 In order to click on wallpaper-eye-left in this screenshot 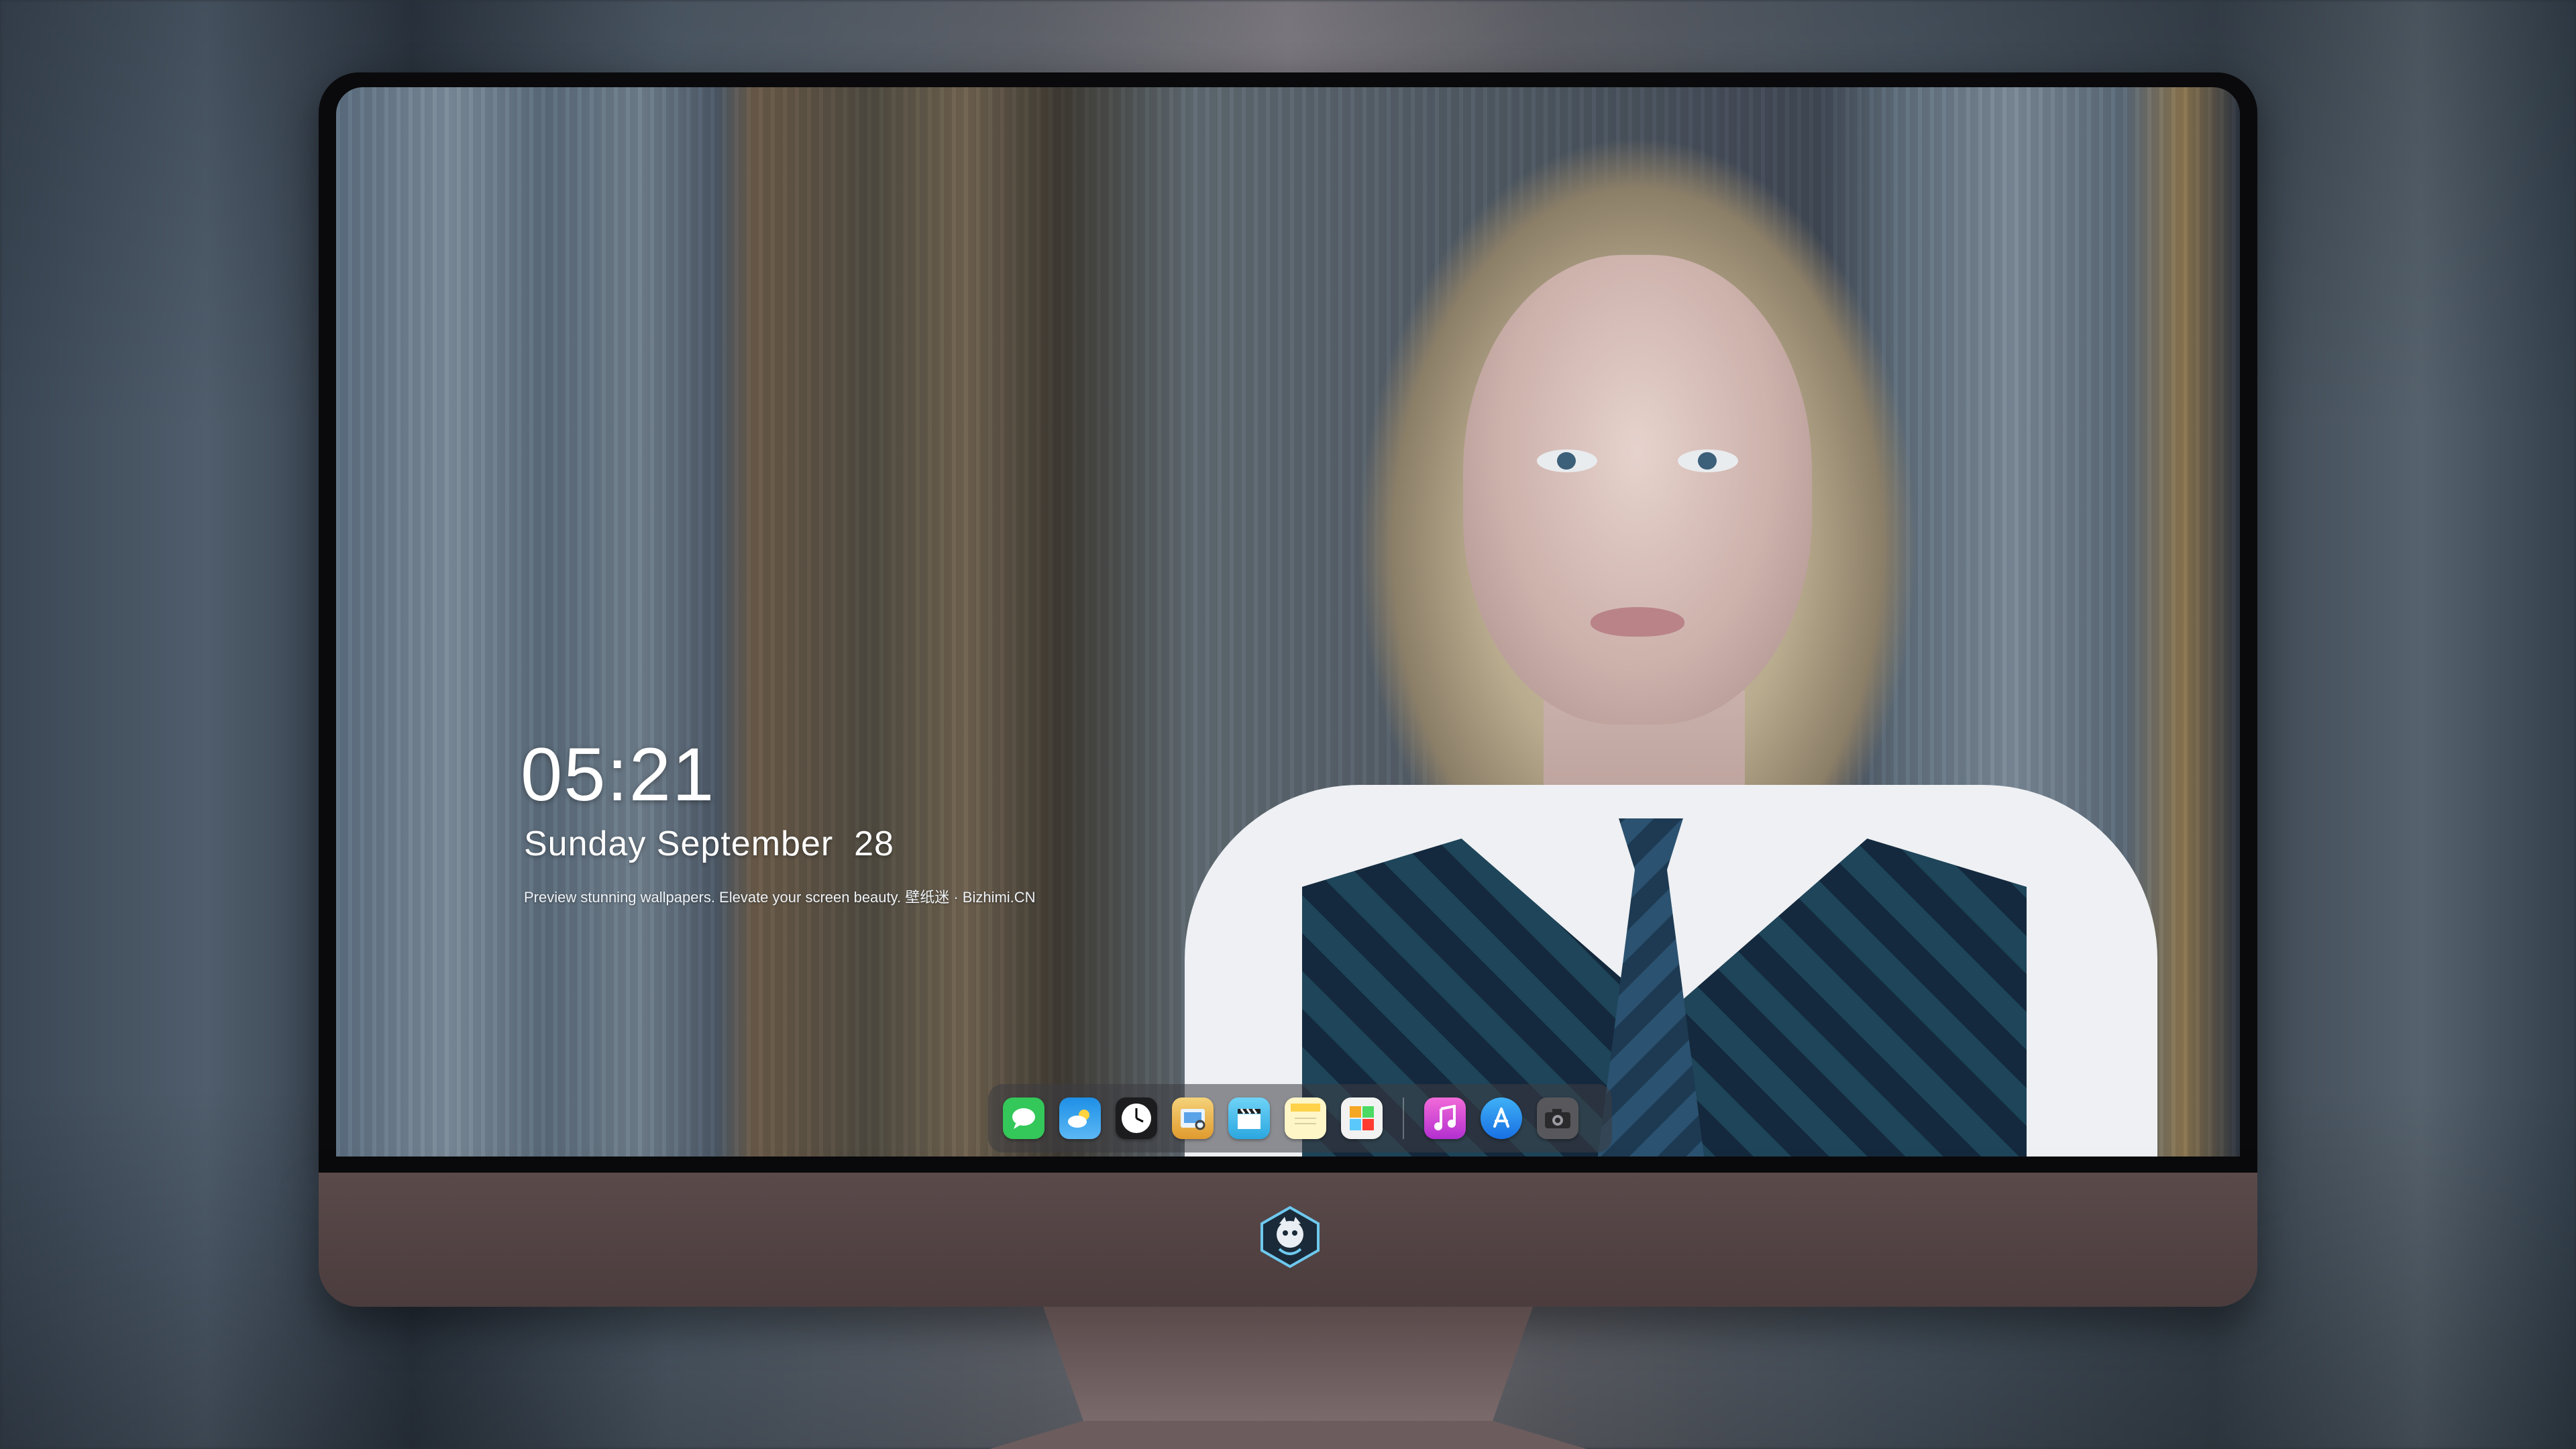, I will do `click(1567, 460)`.